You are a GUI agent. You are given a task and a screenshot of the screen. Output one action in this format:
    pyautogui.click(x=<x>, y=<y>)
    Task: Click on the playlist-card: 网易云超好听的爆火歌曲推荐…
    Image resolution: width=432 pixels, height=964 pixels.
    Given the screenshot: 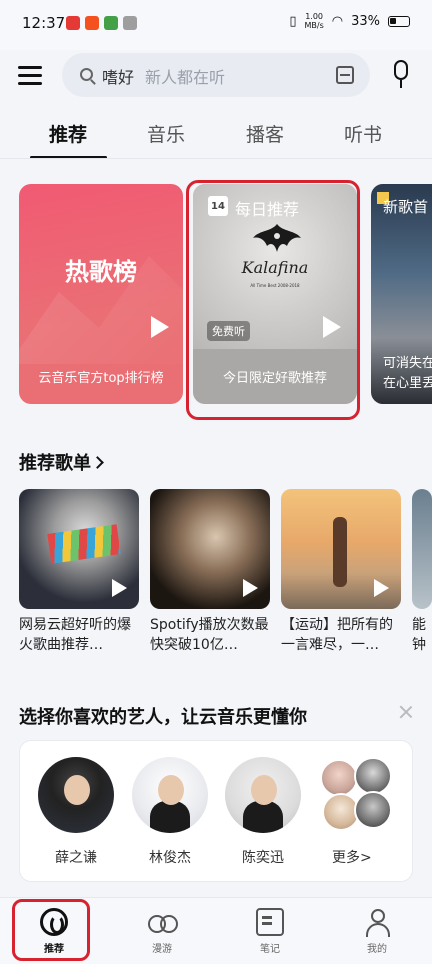 What is the action you would take?
    pyautogui.click(x=79, y=572)
    